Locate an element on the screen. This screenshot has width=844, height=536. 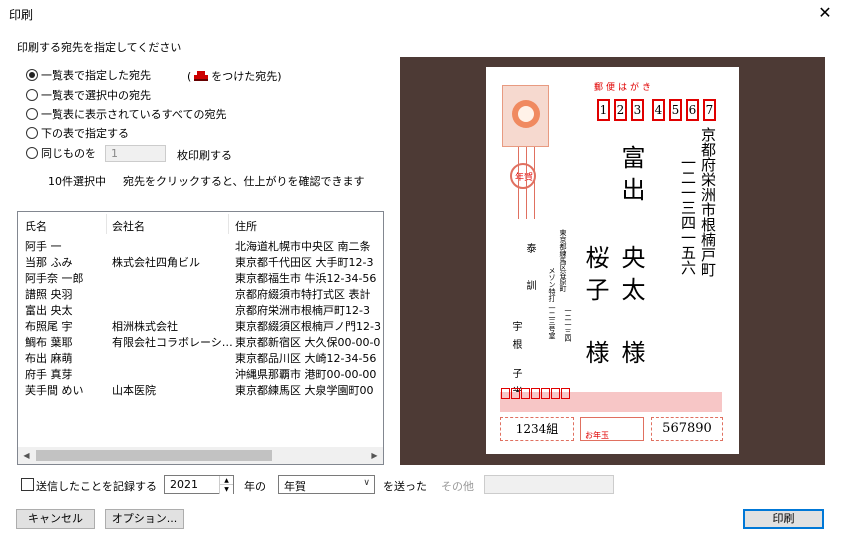
list-row: 当那 ふみ 株式会社四角ビル 東京都千代田区 大手町12-3 is located at coordinates (200, 261).